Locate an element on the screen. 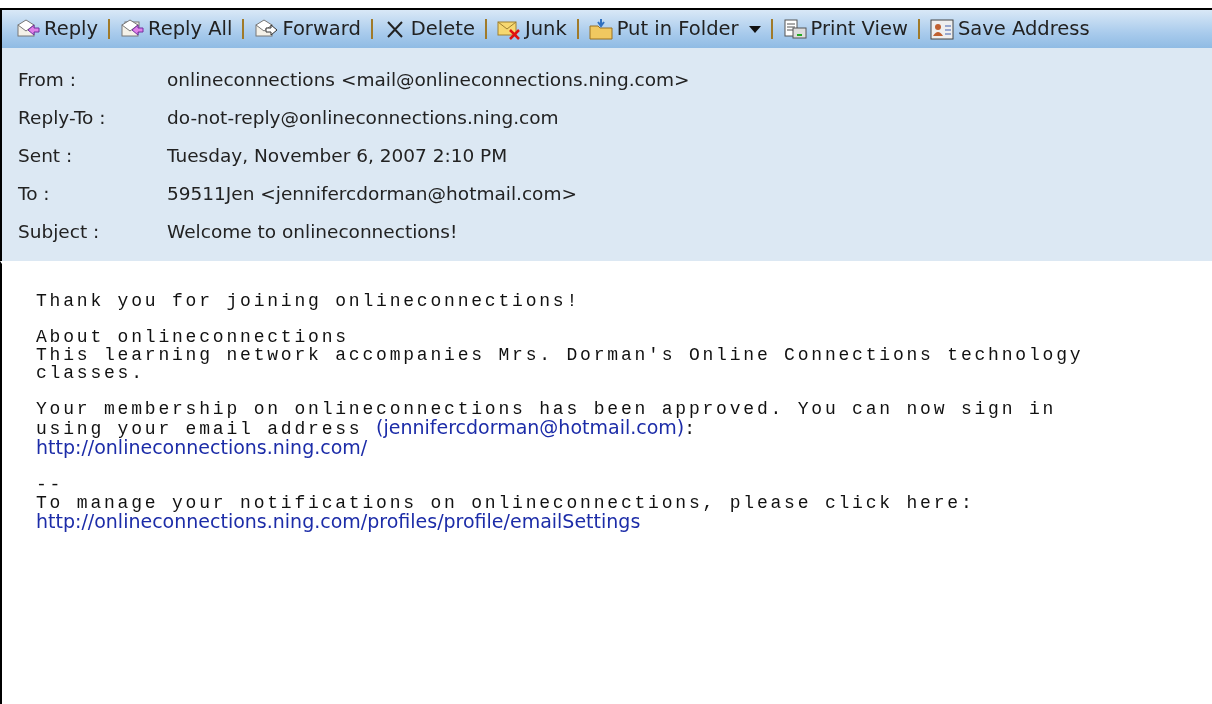 The width and height of the screenshot is (1212, 704). toolbar-button: Reply All is located at coordinates (176, 29).